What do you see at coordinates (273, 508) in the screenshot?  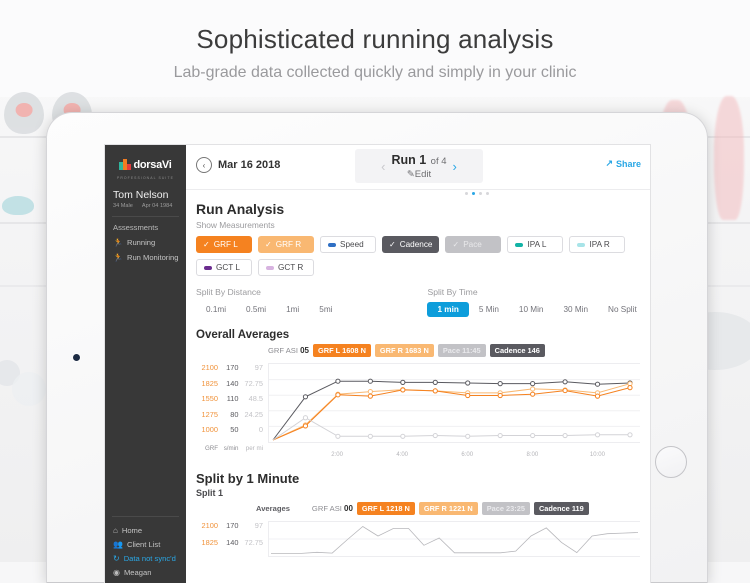 I see `split-averages-label: Averages` at bounding box center [273, 508].